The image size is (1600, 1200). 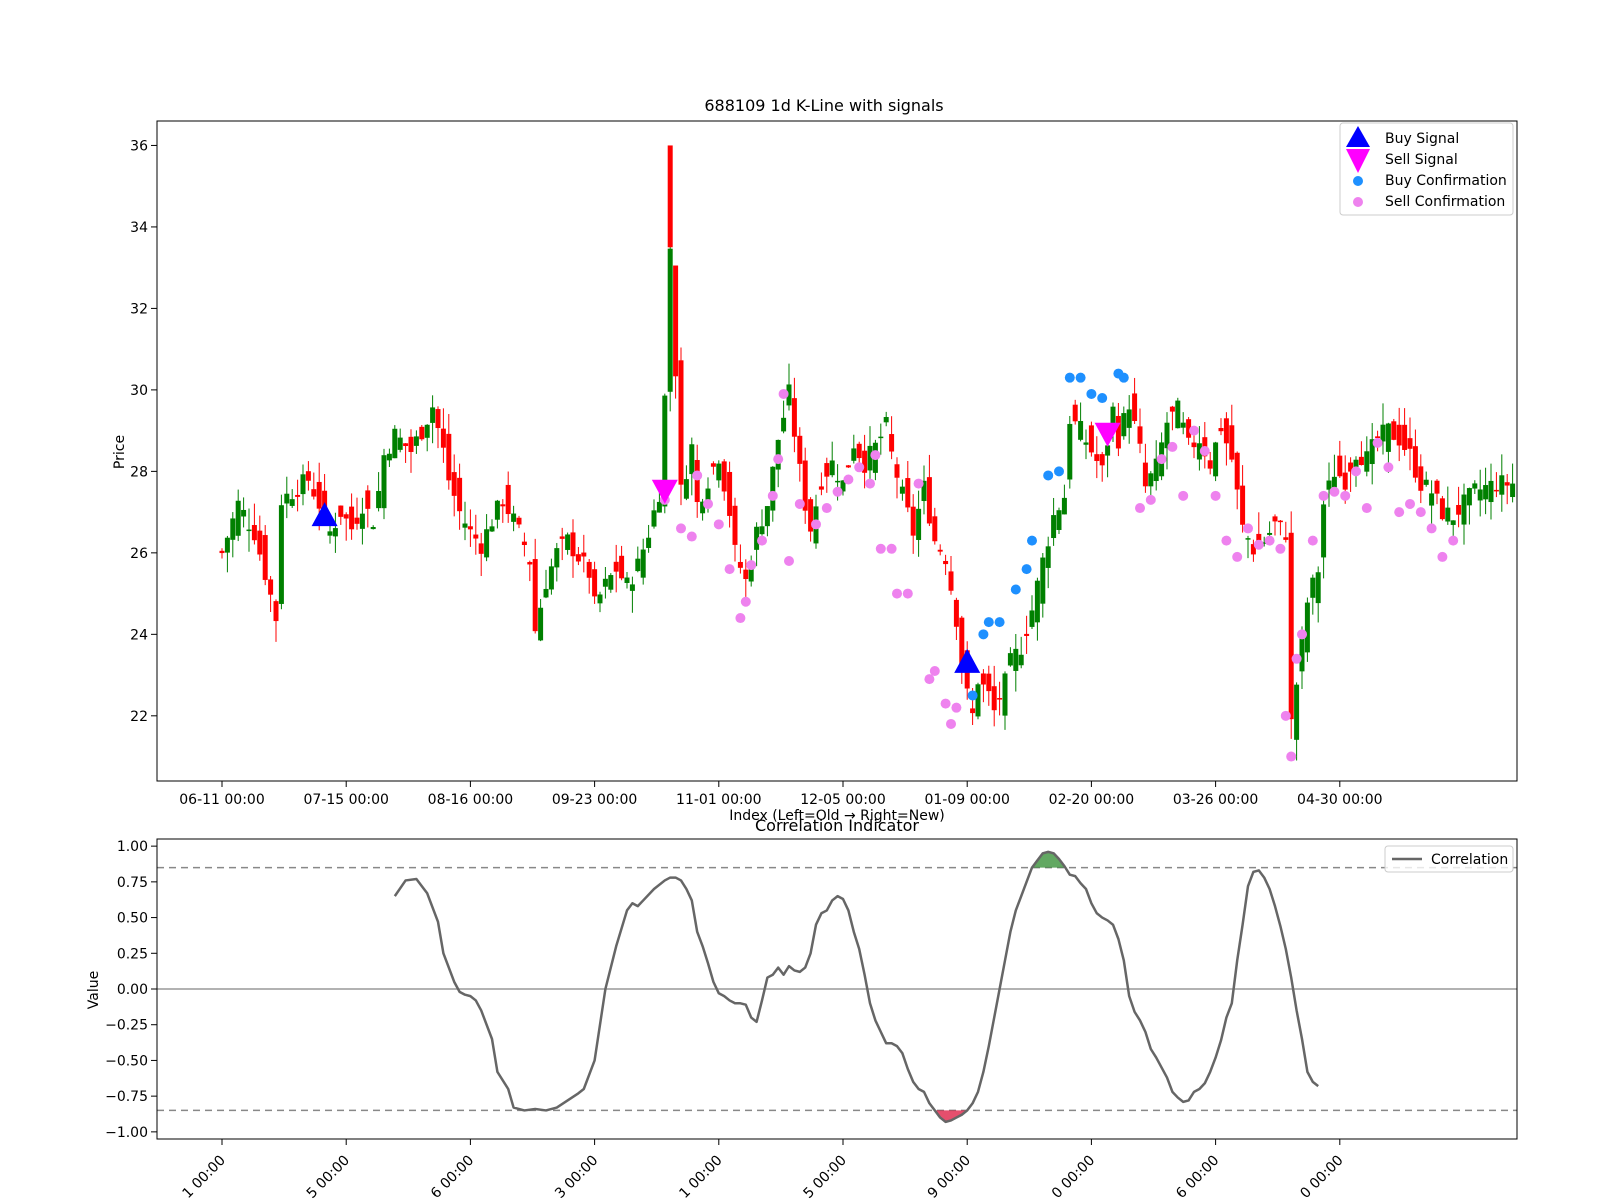 I want to click on correlation-xtick-label: 3 00:00, so click(x=576, y=1176).